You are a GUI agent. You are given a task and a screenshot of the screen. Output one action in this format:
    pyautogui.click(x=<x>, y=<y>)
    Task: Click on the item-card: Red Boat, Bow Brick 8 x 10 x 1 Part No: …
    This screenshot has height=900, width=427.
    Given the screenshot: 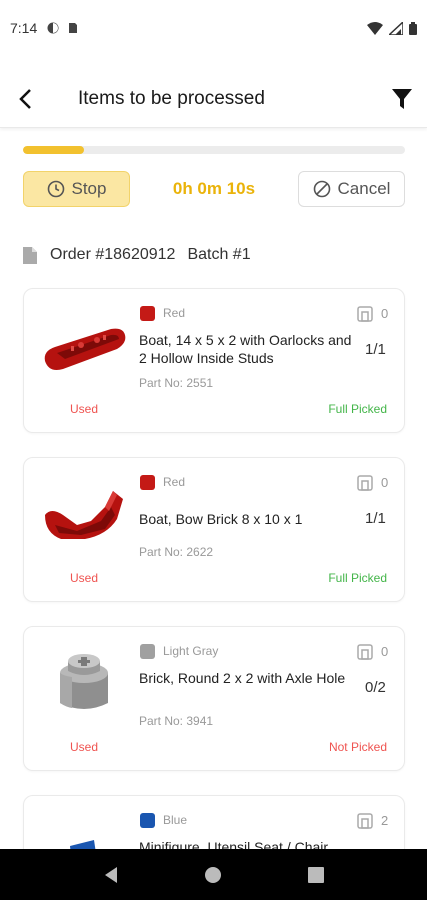 What is the action you would take?
    pyautogui.click(x=214, y=529)
    